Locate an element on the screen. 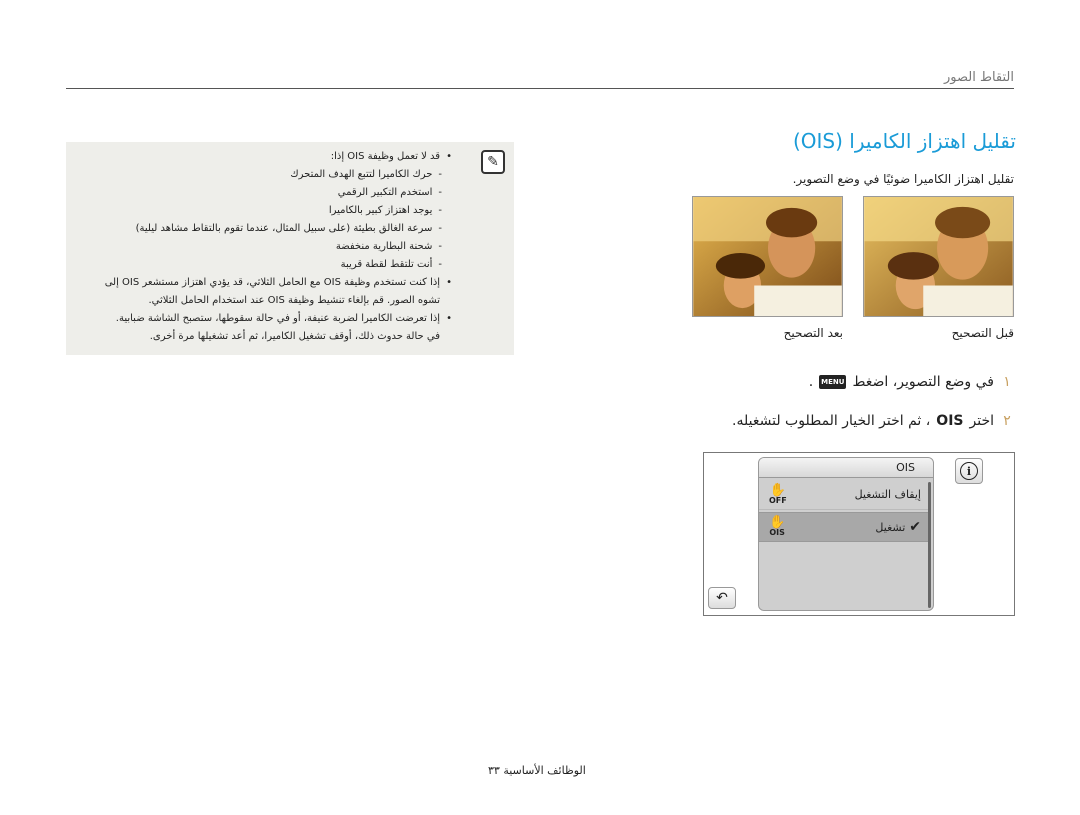 This screenshot has width=1080, height=815. step-1-text: في وضع التصوير، اضغط is located at coordinates (923, 382).